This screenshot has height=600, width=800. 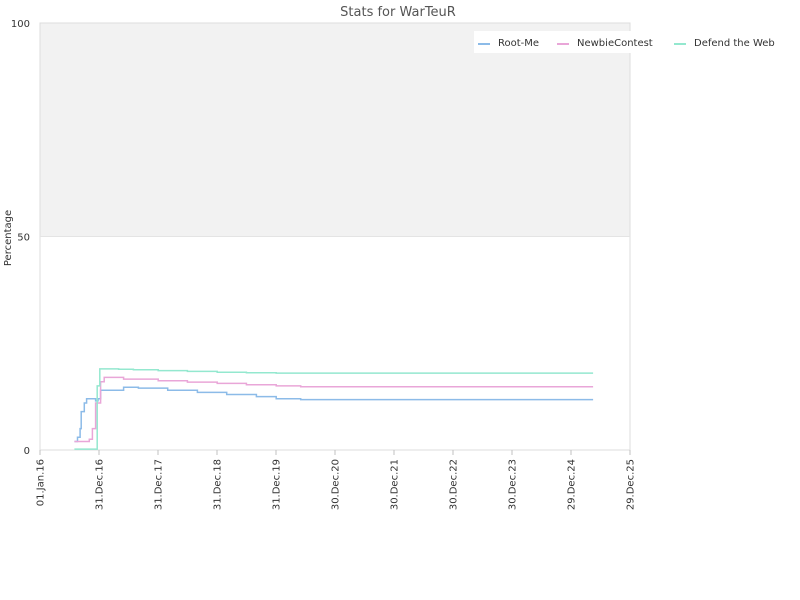 What do you see at coordinates (159, 484) in the screenshot?
I see `x-tick-label: 31.Dec.17` at bounding box center [159, 484].